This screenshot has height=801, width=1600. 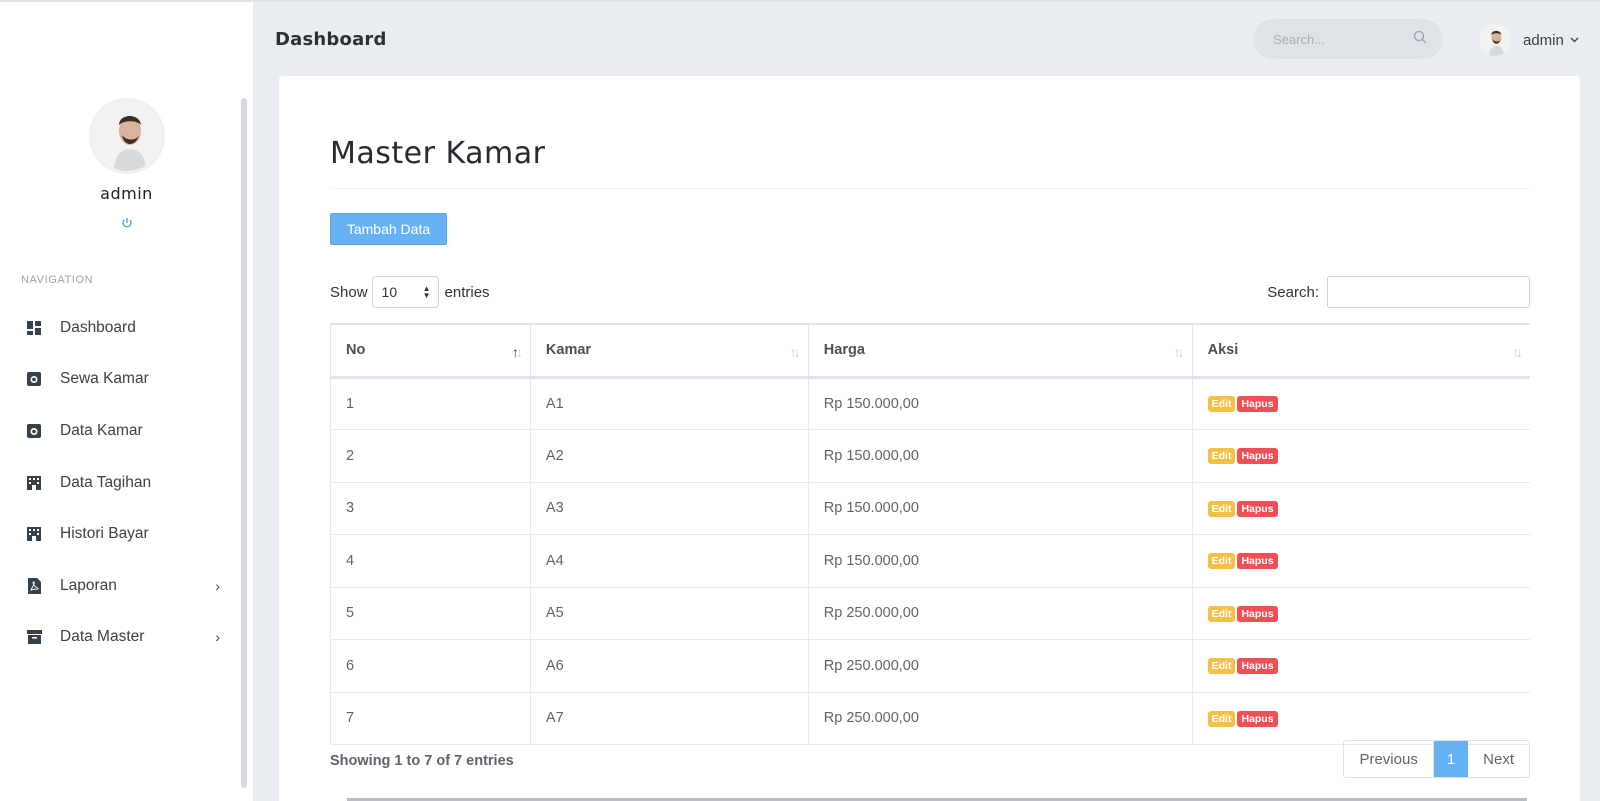 What do you see at coordinates (430, 613) in the screenshot?
I see `cell-no: 5` at bounding box center [430, 613].